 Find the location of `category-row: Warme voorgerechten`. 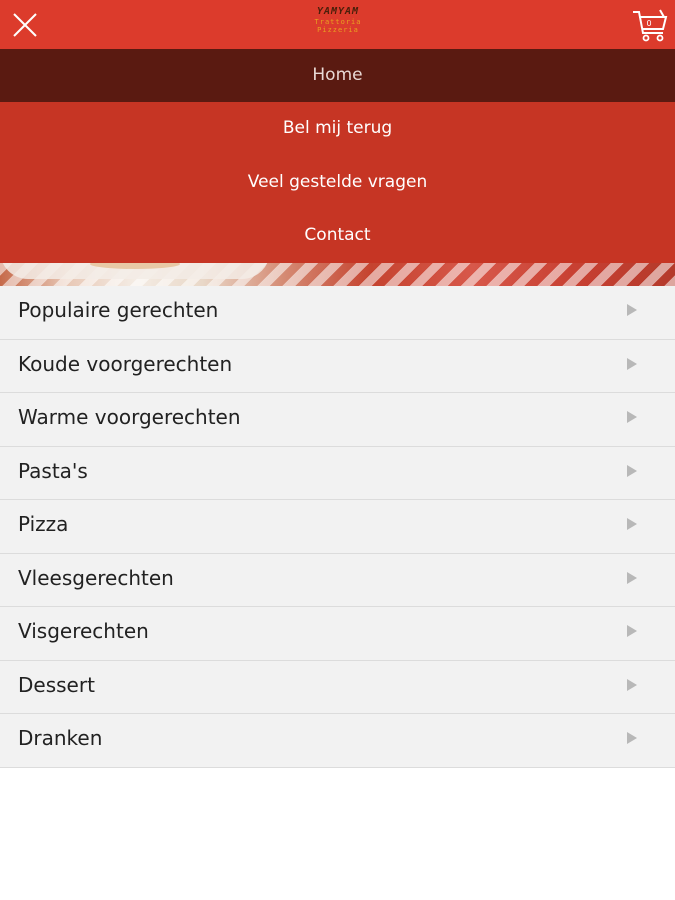

category-row: Warme voorgerechten is located at coordinates (337, 420).